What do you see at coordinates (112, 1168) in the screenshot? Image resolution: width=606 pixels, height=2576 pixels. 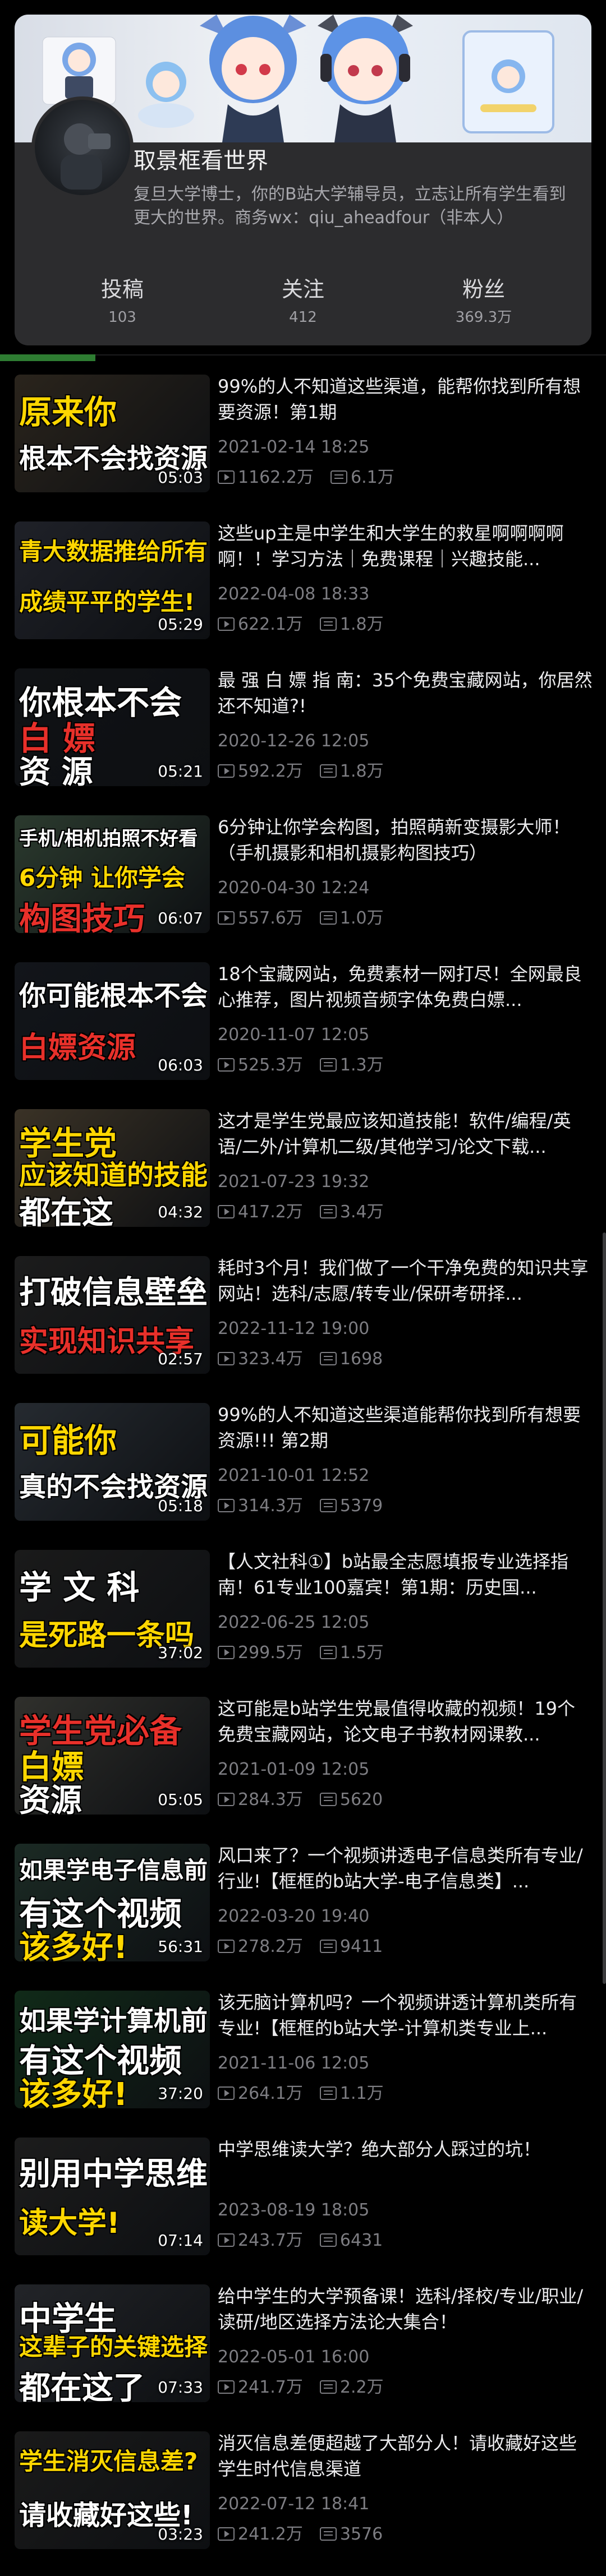 I see `video-thumbnail: 学生党 应该知道的技能 都在这 04:32` at bounding box center [112, 1168].